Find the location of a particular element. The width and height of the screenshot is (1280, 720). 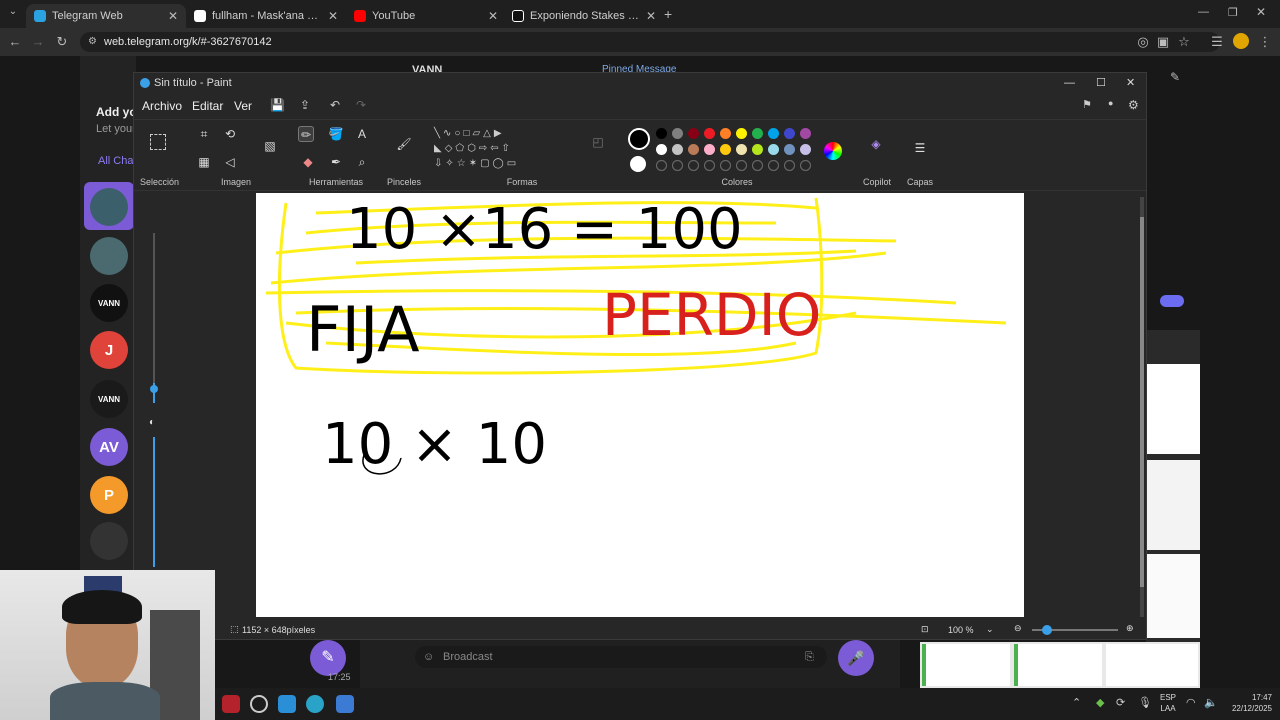

reading-list-icon: ☰ is located at coordinates (1217, 42).